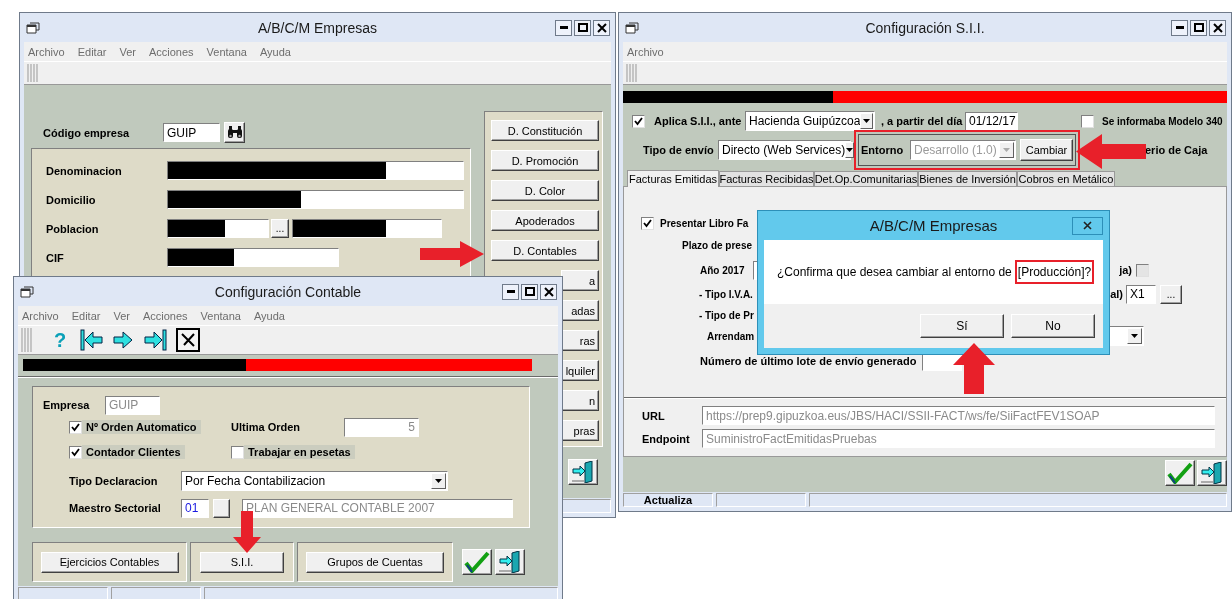 The image size is (1232, 599). Describe the element at coordinates (580, 310) in the screenshot. I see `side-button: adas` at that location.